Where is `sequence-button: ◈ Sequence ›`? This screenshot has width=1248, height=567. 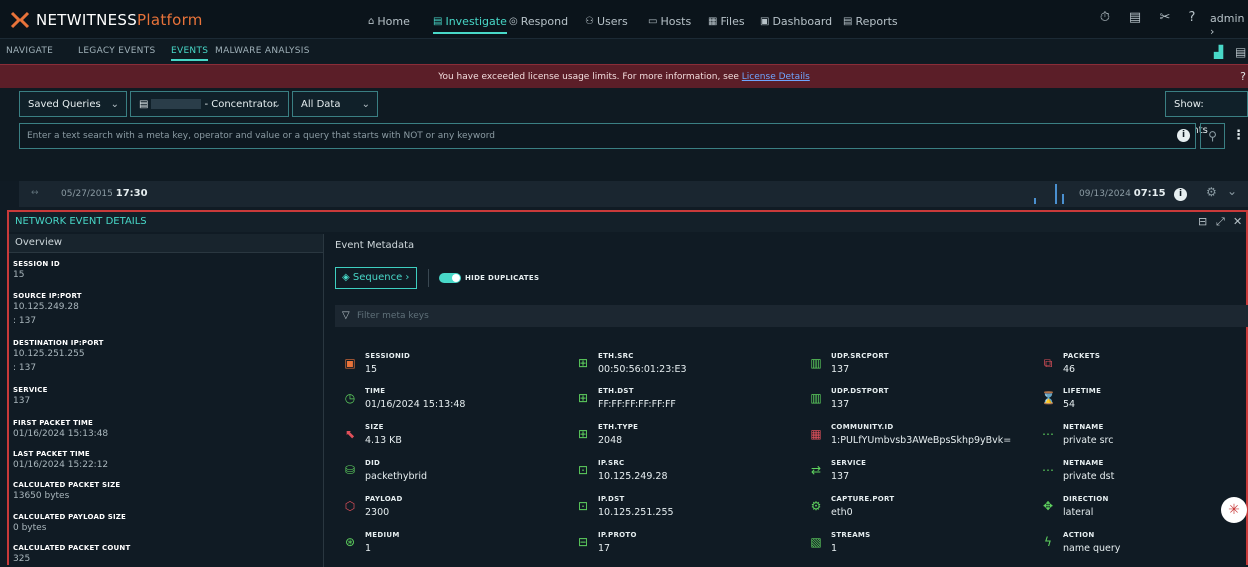 sequence-button: ◈ Sequence › is located at coordinates (376, 278).